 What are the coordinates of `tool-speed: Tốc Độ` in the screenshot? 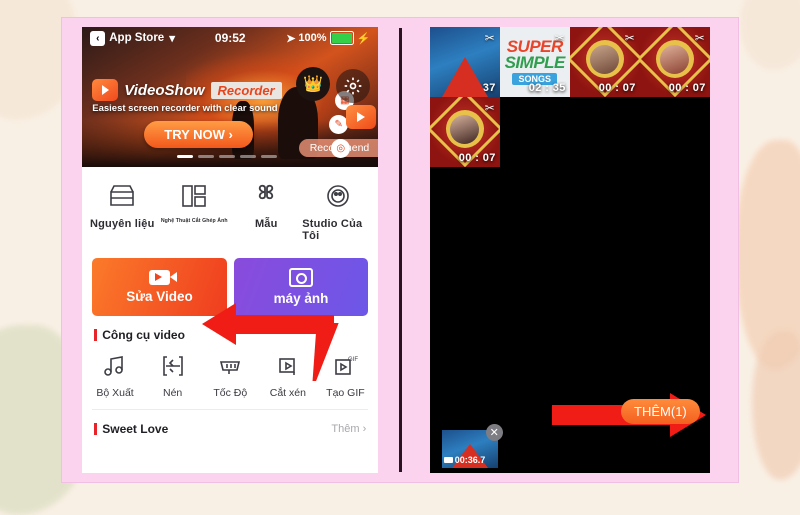 It's located at (230, 376).